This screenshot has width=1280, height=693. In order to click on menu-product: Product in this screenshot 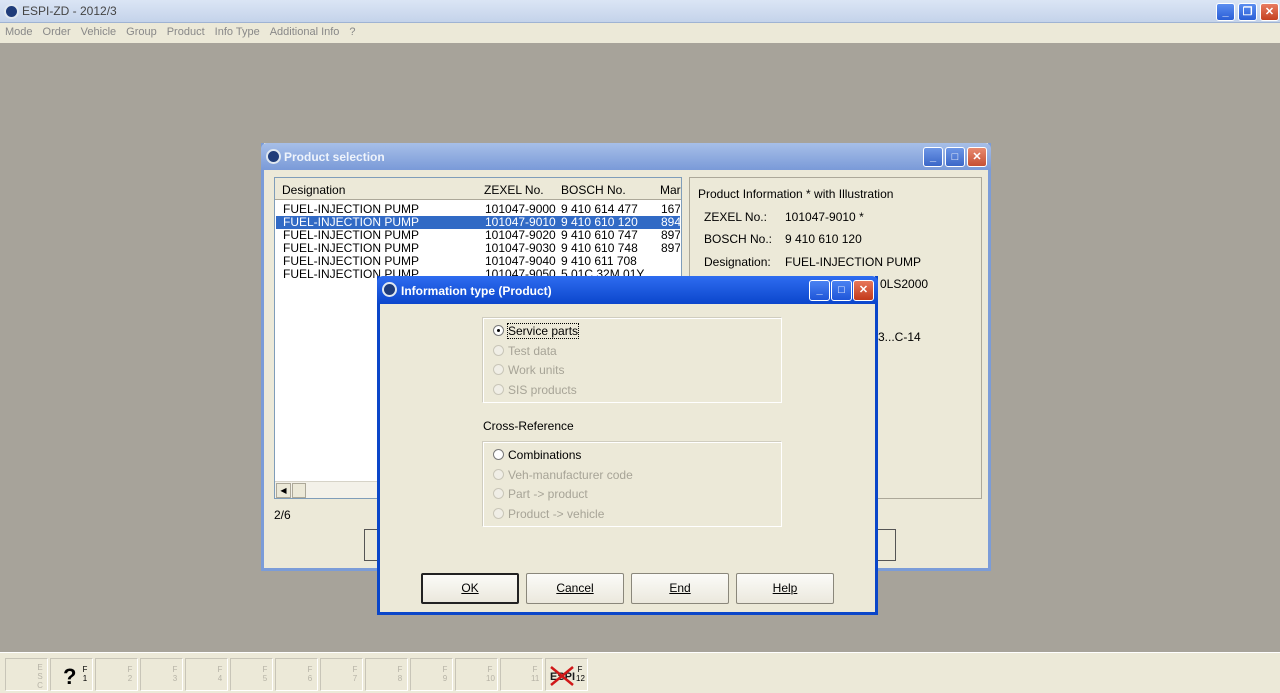, I will do `click(186, 30)`.